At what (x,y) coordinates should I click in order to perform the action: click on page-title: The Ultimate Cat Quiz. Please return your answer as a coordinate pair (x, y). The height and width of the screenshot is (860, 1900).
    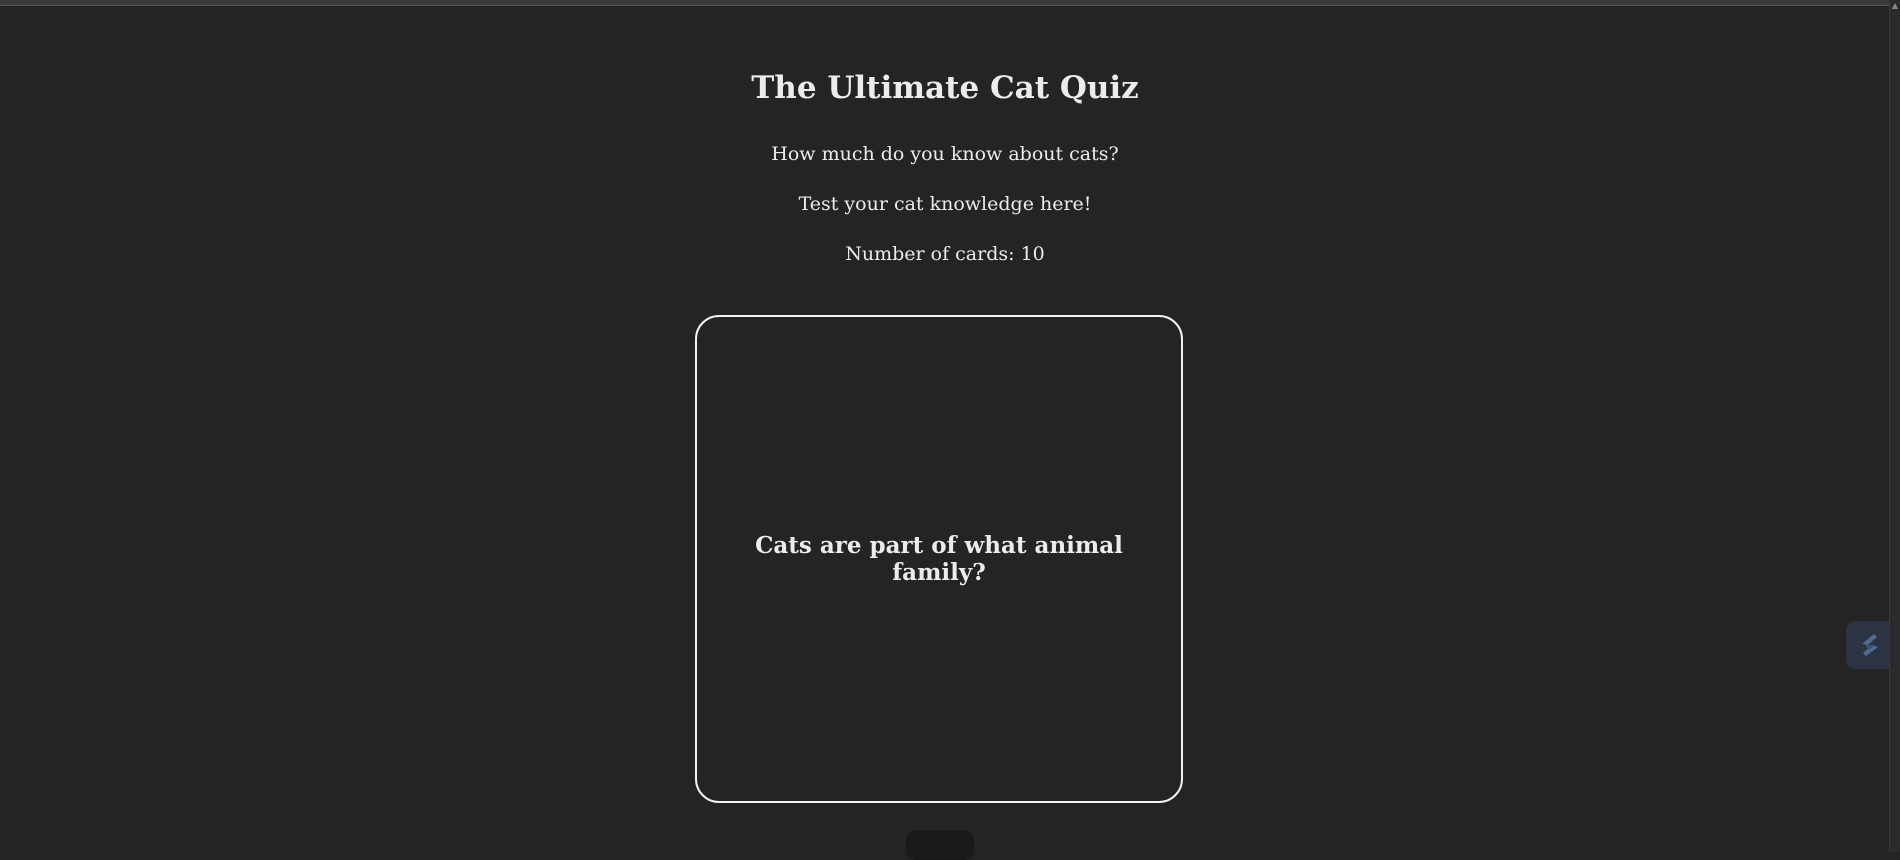
    Looking at the image, I should click on (945, 88).